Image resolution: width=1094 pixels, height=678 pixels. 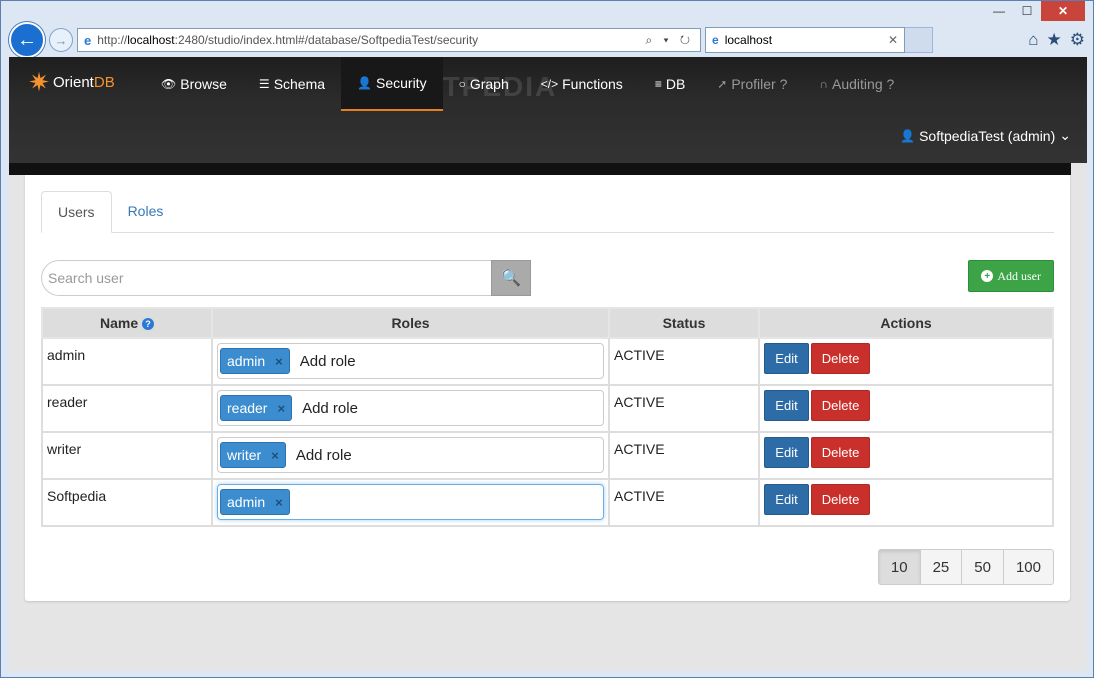 I want to click on tab-close-icon: ✕, so click(x=893, y=40).